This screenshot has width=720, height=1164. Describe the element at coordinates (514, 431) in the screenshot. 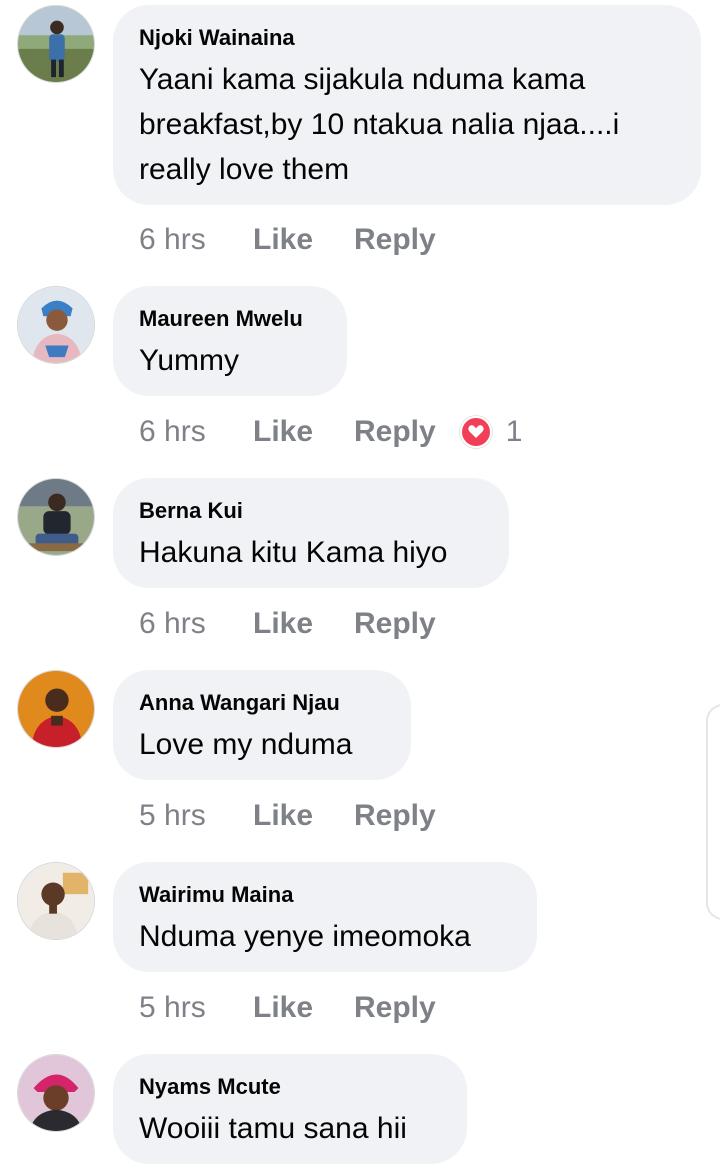

I see `reaction-count: 1` at that location.